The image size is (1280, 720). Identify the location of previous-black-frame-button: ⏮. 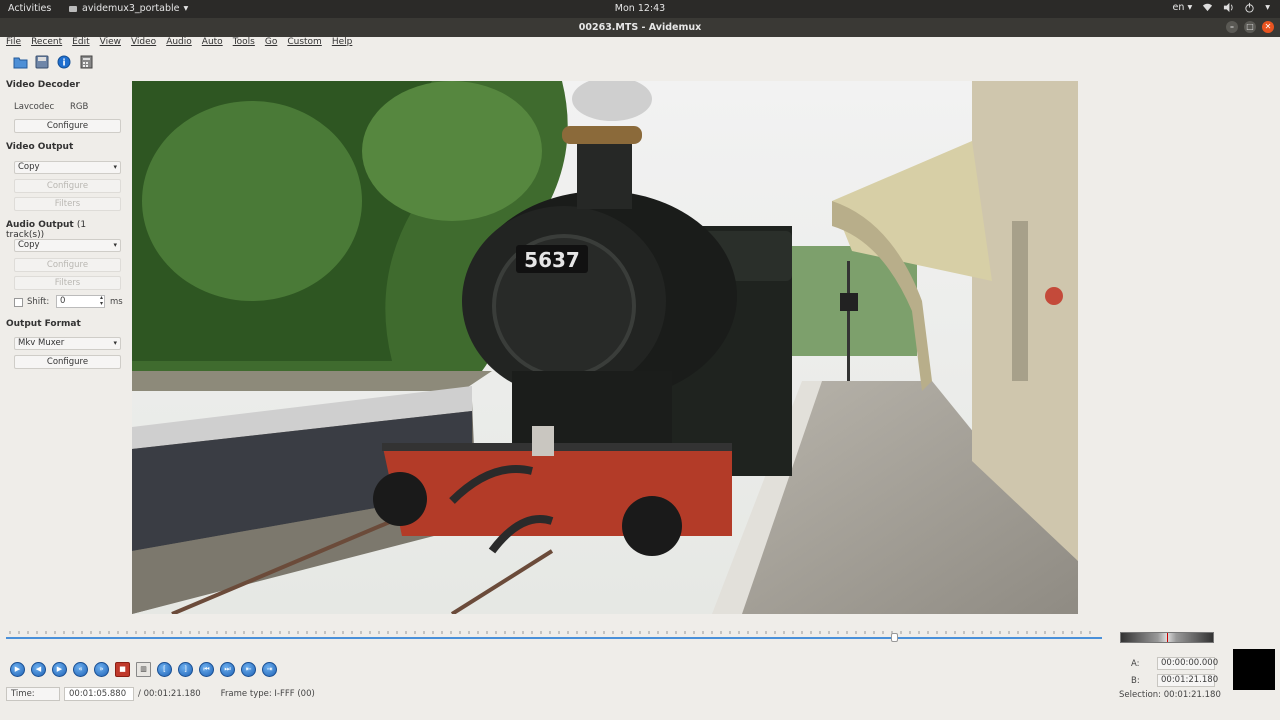
(206, 669).